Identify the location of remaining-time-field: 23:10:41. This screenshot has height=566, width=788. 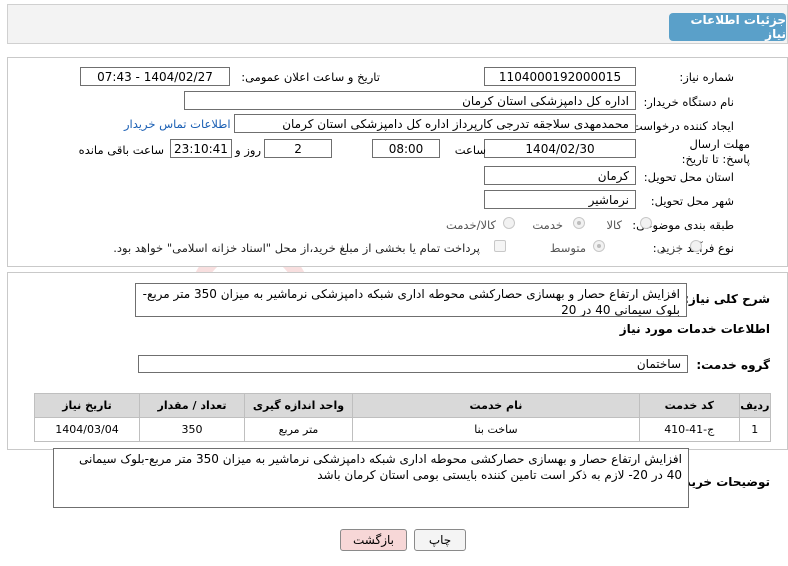
(201, 148).